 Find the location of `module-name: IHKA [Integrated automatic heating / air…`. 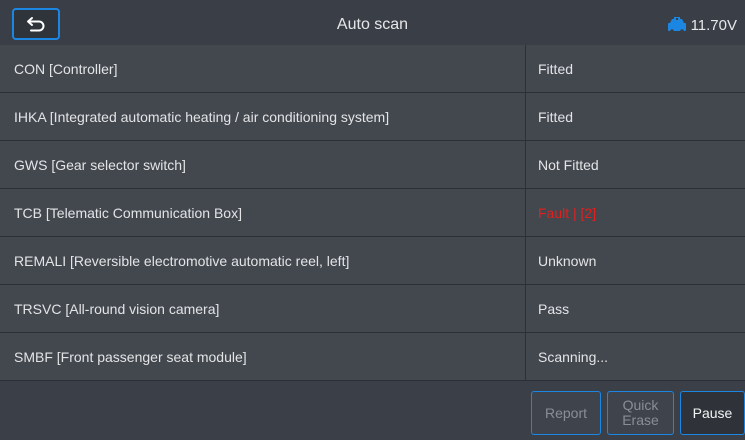

module-name: IHKA [Integrated automatic heating / air… is located at coordinates (202, 117).